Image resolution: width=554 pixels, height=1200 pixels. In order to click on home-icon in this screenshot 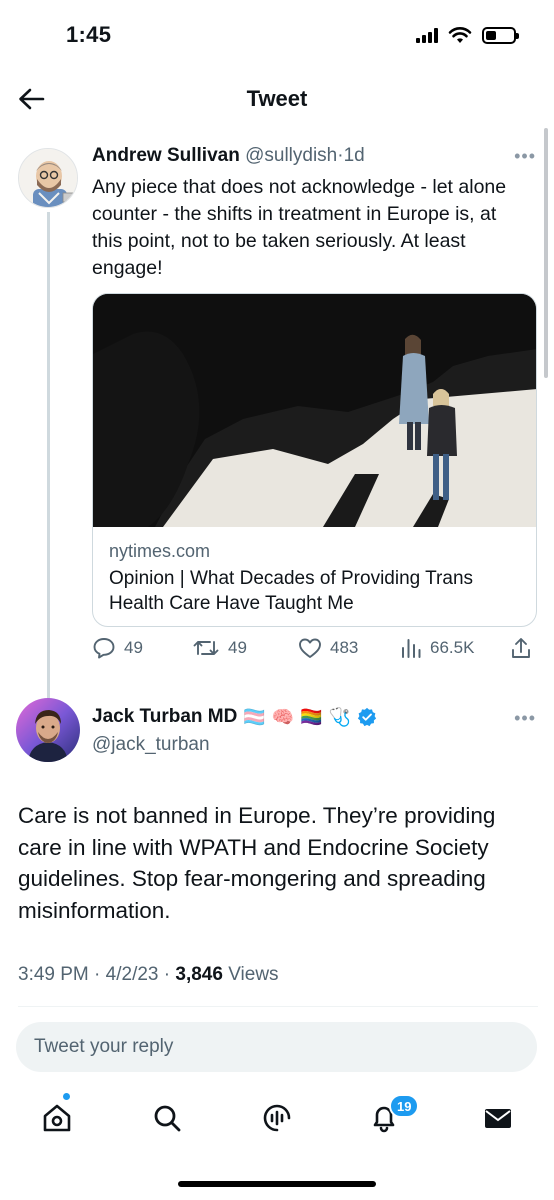, I will do `click(57, 1118)`.